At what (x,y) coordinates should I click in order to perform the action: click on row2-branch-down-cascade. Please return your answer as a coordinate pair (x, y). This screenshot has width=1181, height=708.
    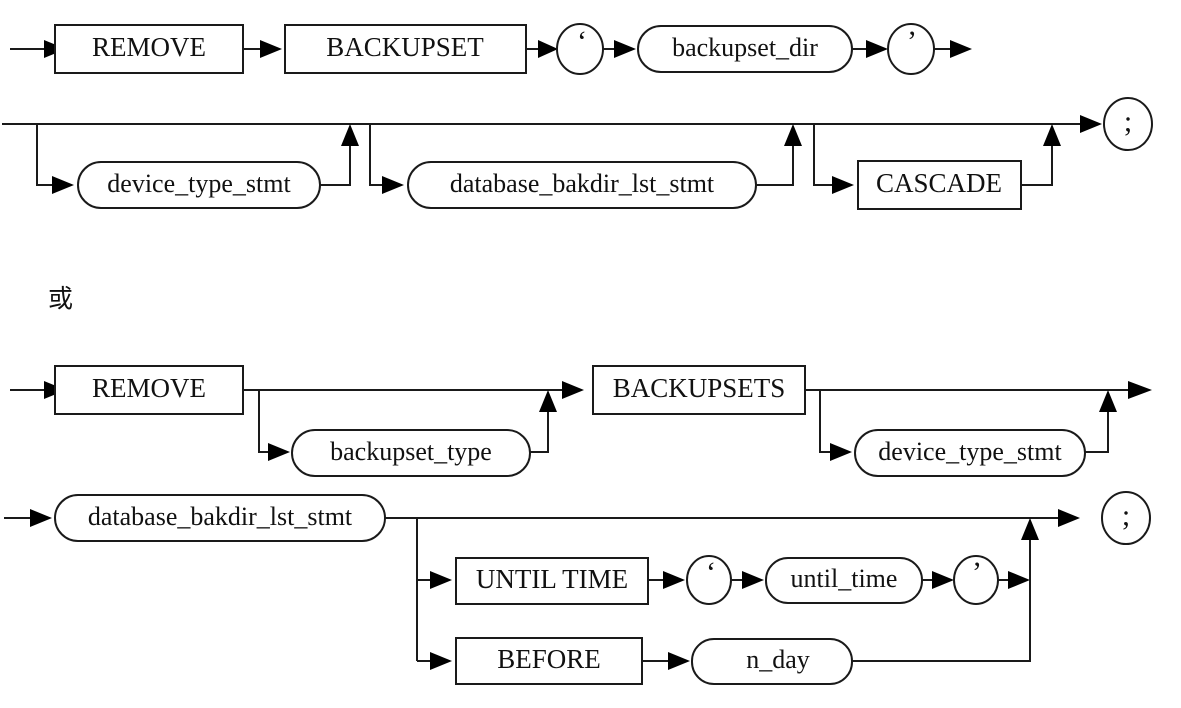
    Looking at the image, I should click on (822, 155).